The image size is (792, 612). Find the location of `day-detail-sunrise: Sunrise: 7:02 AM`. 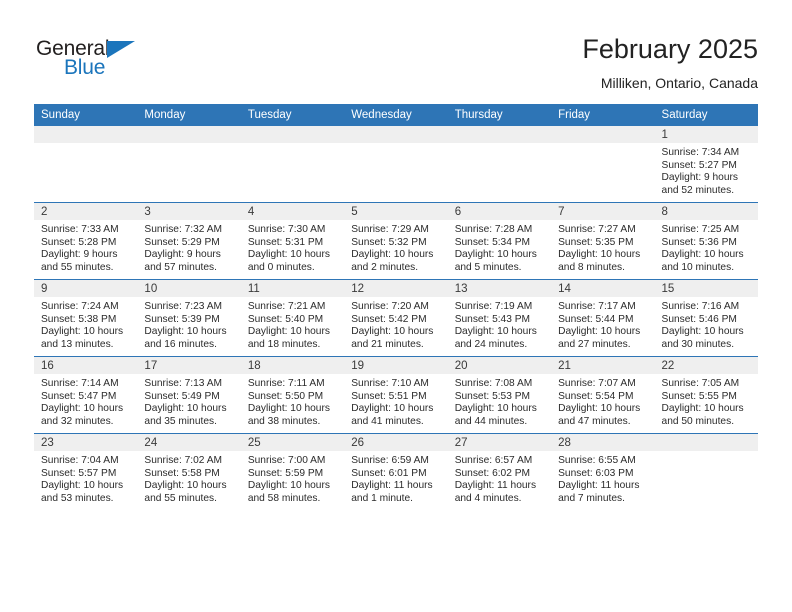

day-detail-sunrise: Sunrise: 7:02 AM is located at coordinates (183, 460).